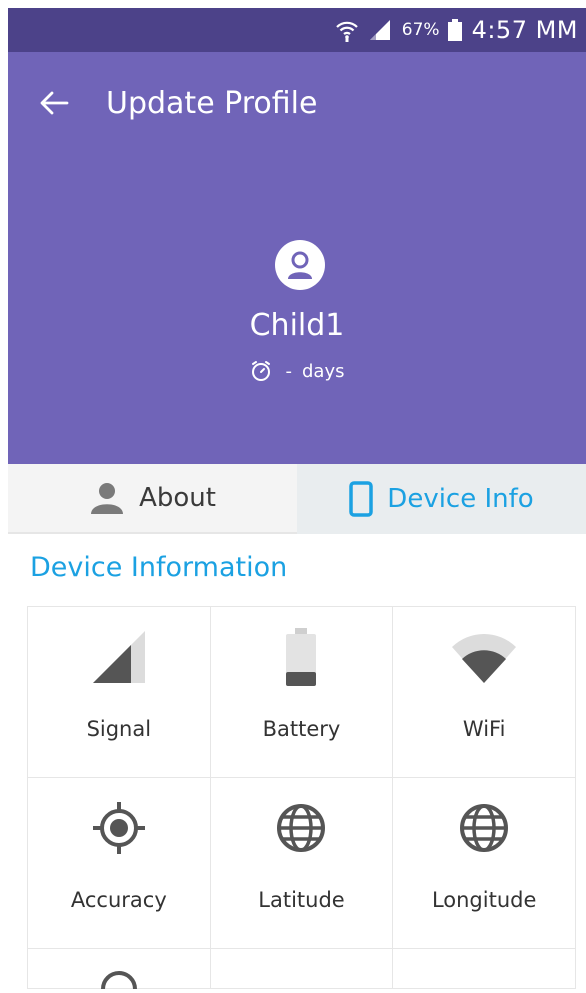 The image size is (586, 993). I want to click on device-item-battery: Battery, so click(302, 692).